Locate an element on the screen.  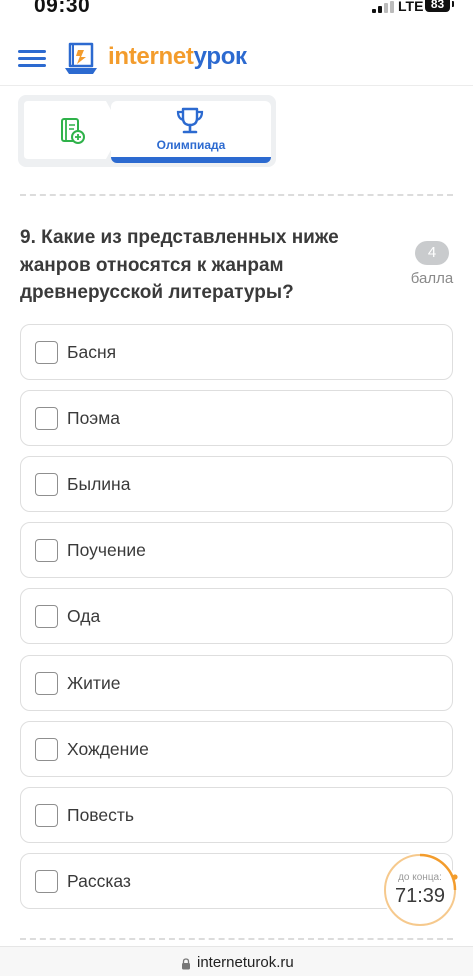
answer-option-label: Былина is located at coordinates (99, 484).